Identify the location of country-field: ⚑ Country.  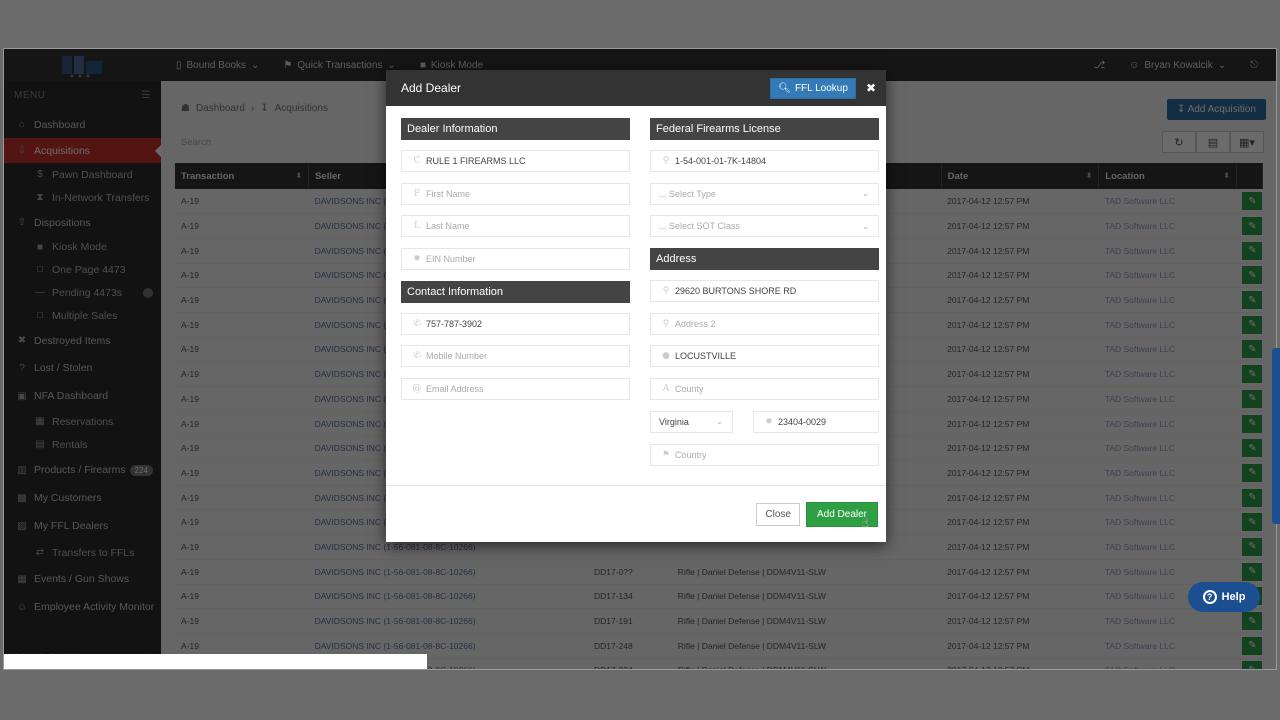
(764, 454).